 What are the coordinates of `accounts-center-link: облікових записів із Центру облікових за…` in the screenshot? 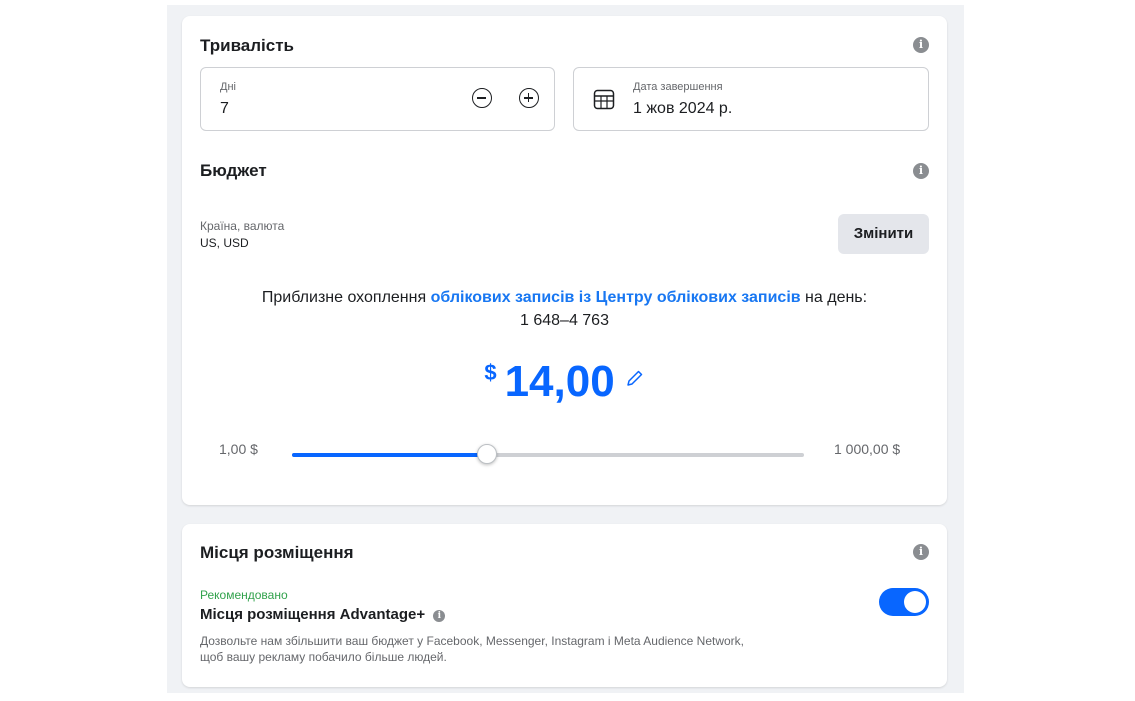 It's located at (616, 297).